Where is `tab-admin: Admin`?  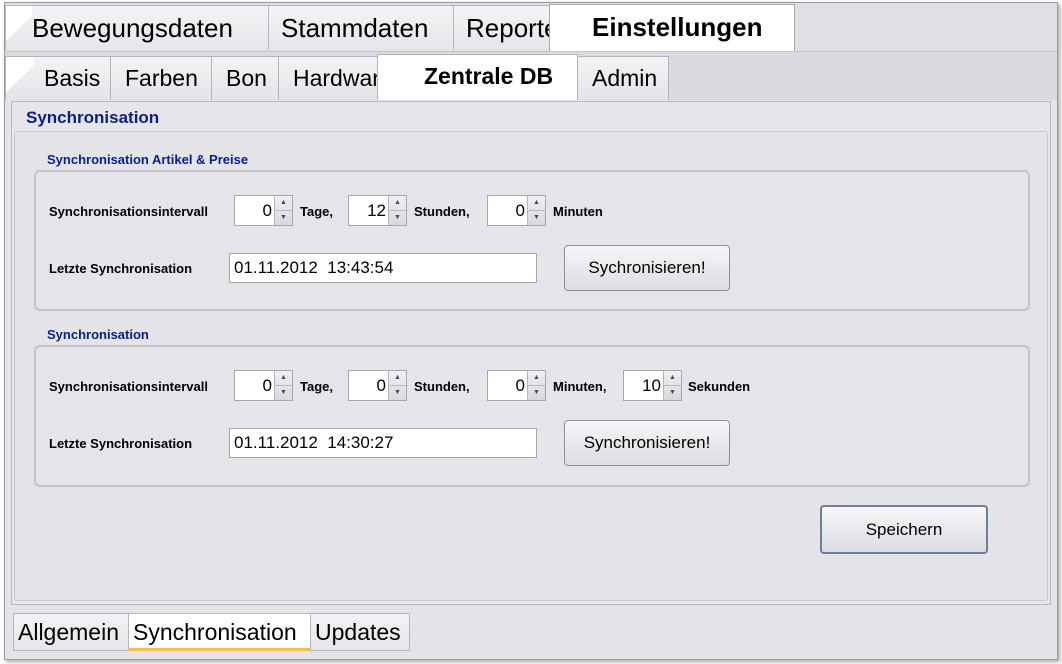
tab-admin: Admin is located at coordinates (623, 78).